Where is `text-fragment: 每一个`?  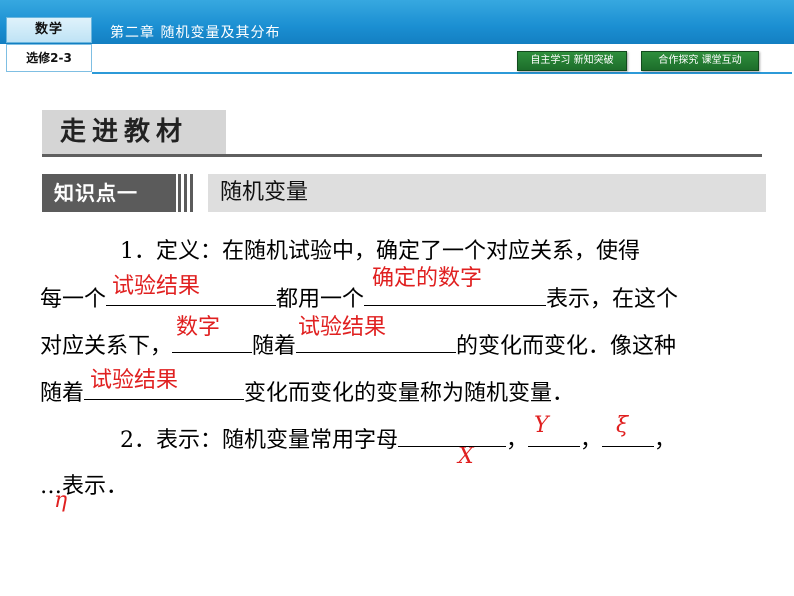 text-fragment: 每一个 is located at coordinates (73, 299).